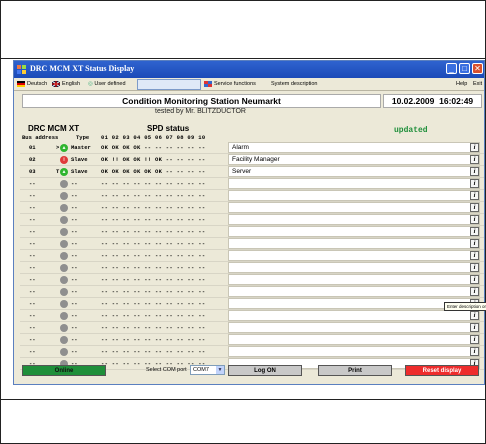 This screenshot has width=486, height=444. I want to click on menu-service-label: Service functions, so click(235, 84).